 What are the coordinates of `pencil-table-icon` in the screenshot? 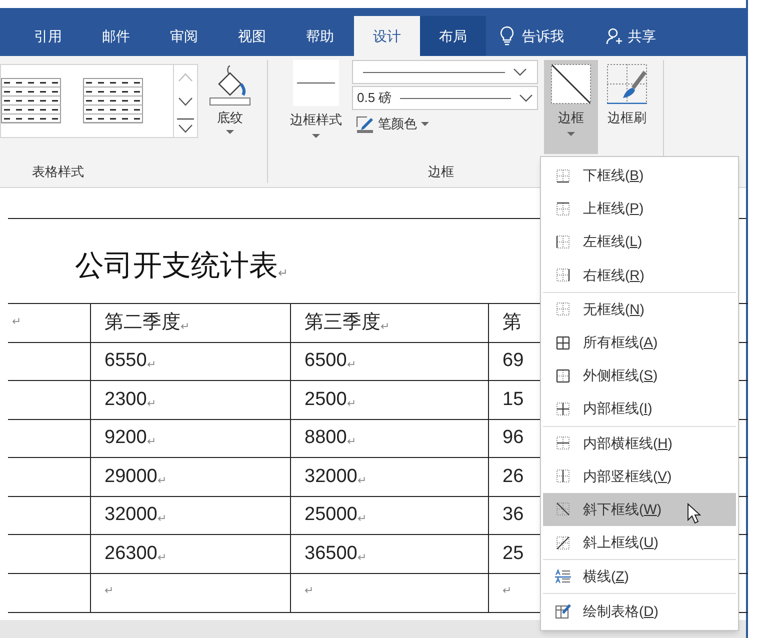 It's located at (563, 611).